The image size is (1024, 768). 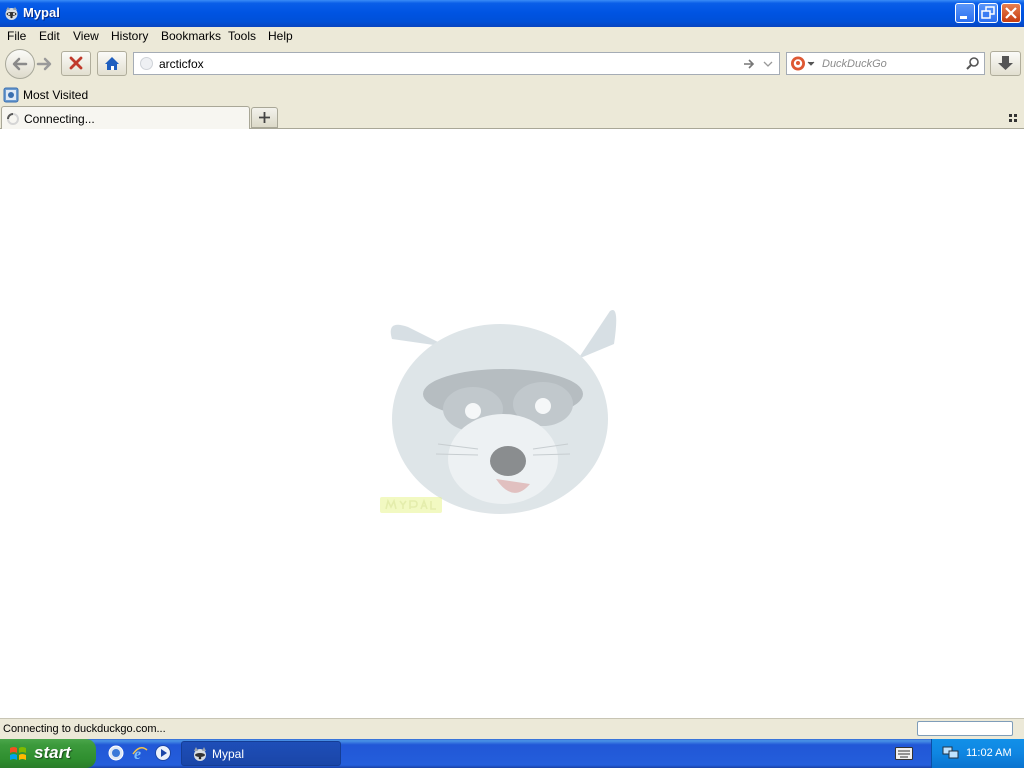 I want to click on menu-edit: Edit, so click(x=49, y=36).